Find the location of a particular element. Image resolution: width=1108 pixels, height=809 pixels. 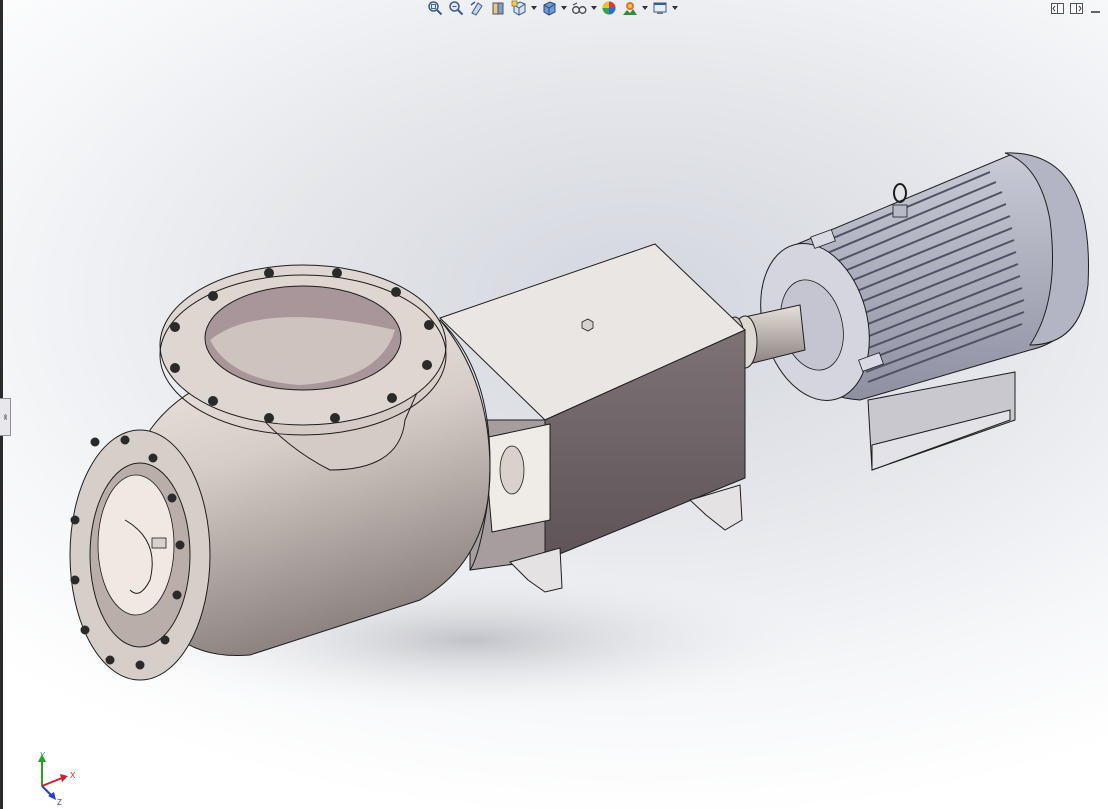

suction-flange is located at coordinates (140, 555).